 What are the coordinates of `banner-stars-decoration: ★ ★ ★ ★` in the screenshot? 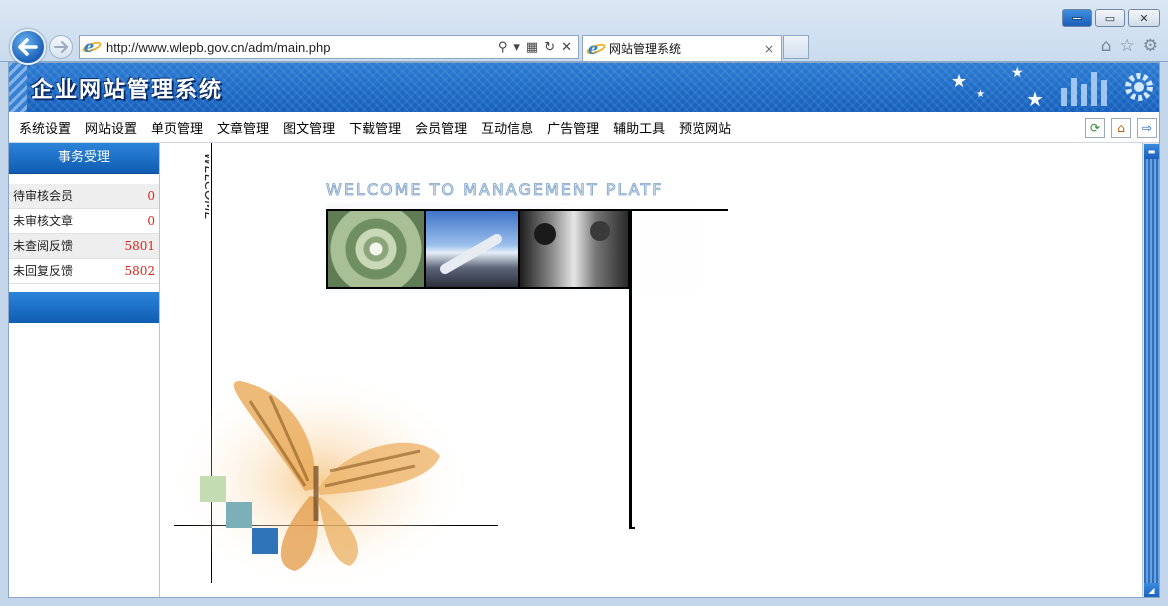 It's located at (1045, 87).